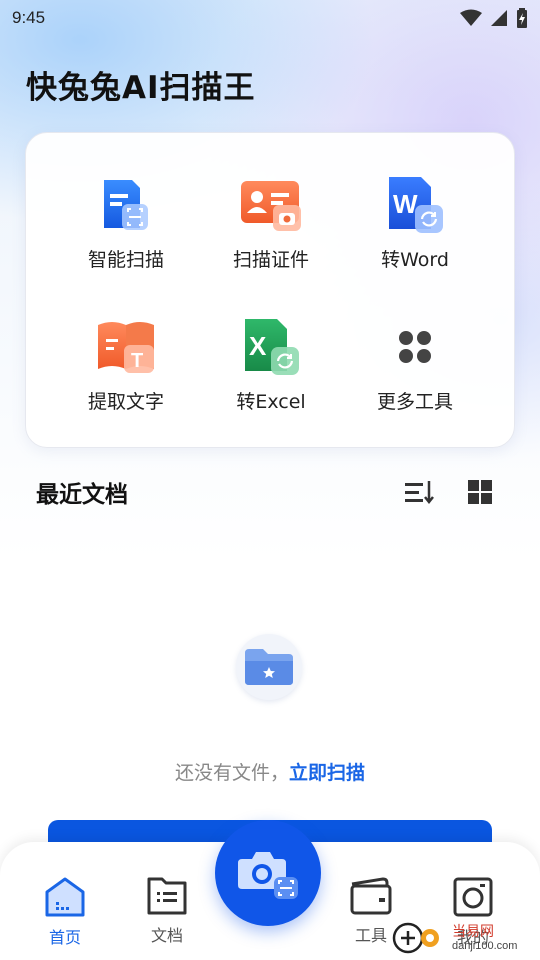 This screenshot has height=960, width=540. I want to click on sort-button, so click(419, 492).